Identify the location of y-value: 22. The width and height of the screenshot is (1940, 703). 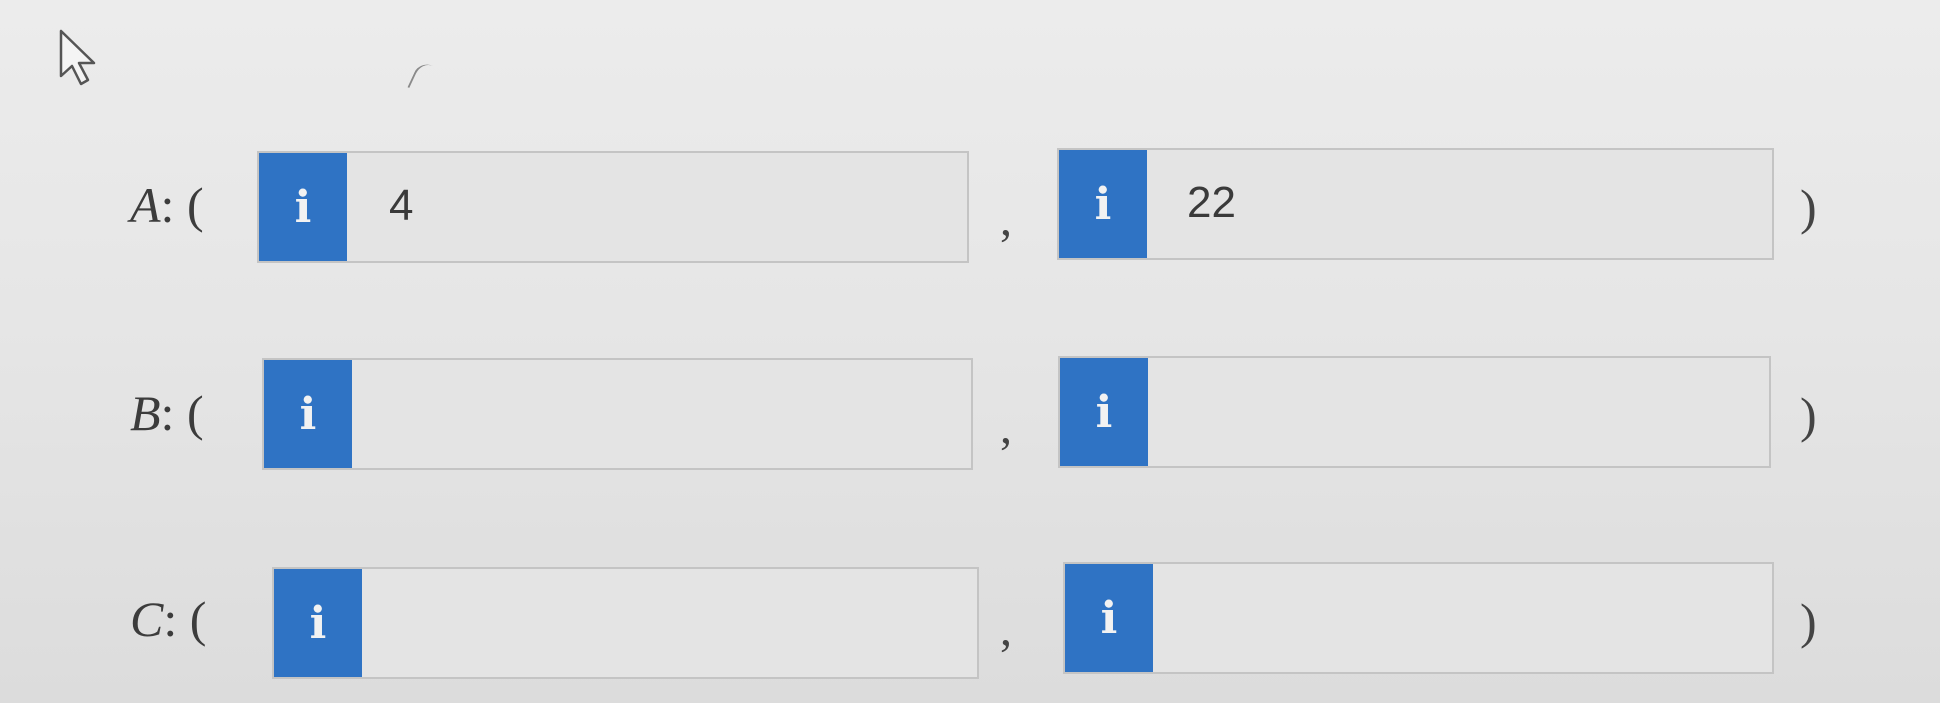
(1211, 202).